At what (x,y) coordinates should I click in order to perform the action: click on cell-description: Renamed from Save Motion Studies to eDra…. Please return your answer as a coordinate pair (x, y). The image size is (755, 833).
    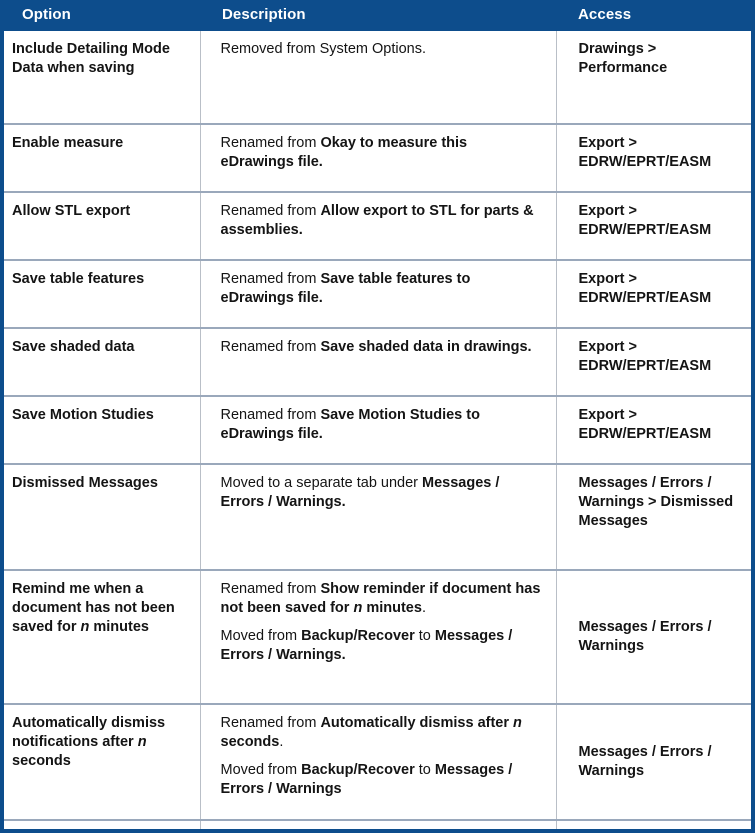
    Looking at the image, I should click on (378, 430).